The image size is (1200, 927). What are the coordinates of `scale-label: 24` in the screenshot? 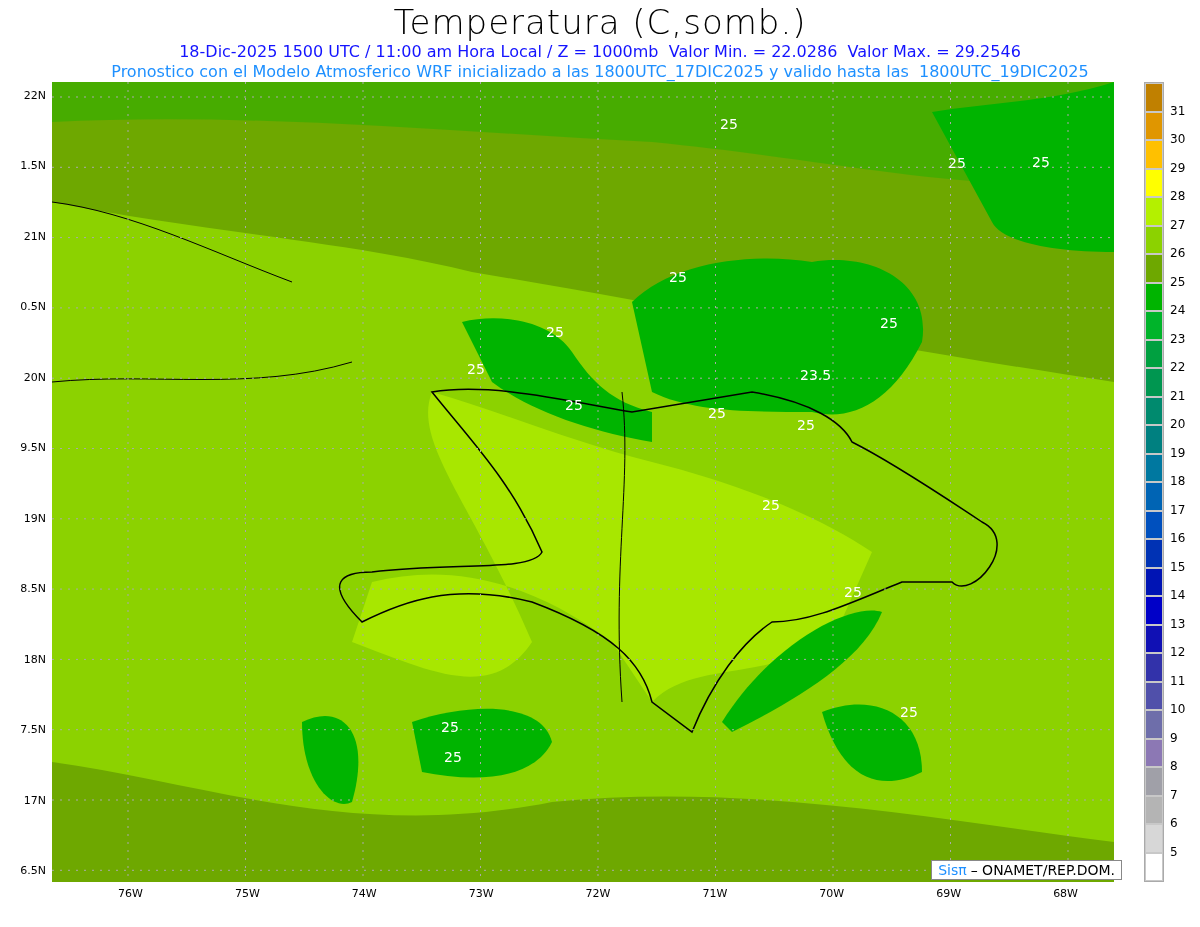 It's located at (1178, 310).